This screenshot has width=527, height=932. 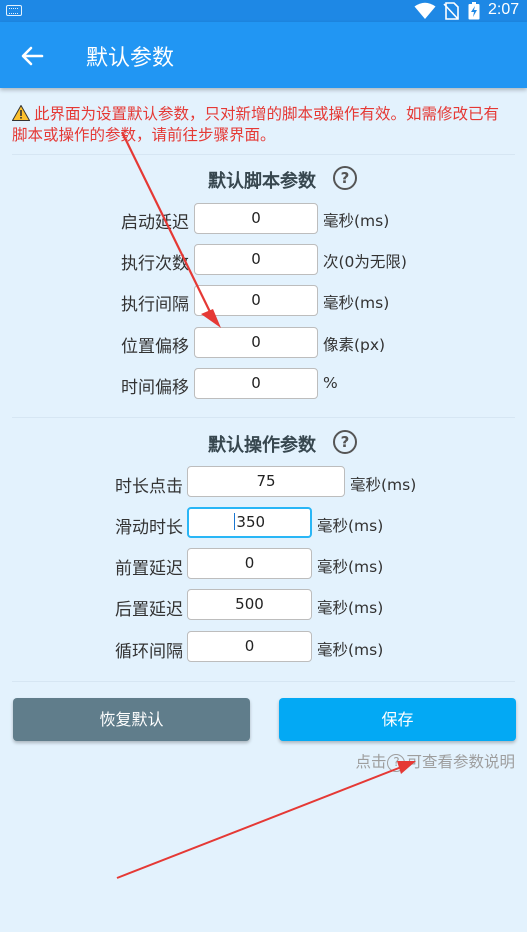 I want to click on swipe-duration-value: 350, so click(x=251, y=522).